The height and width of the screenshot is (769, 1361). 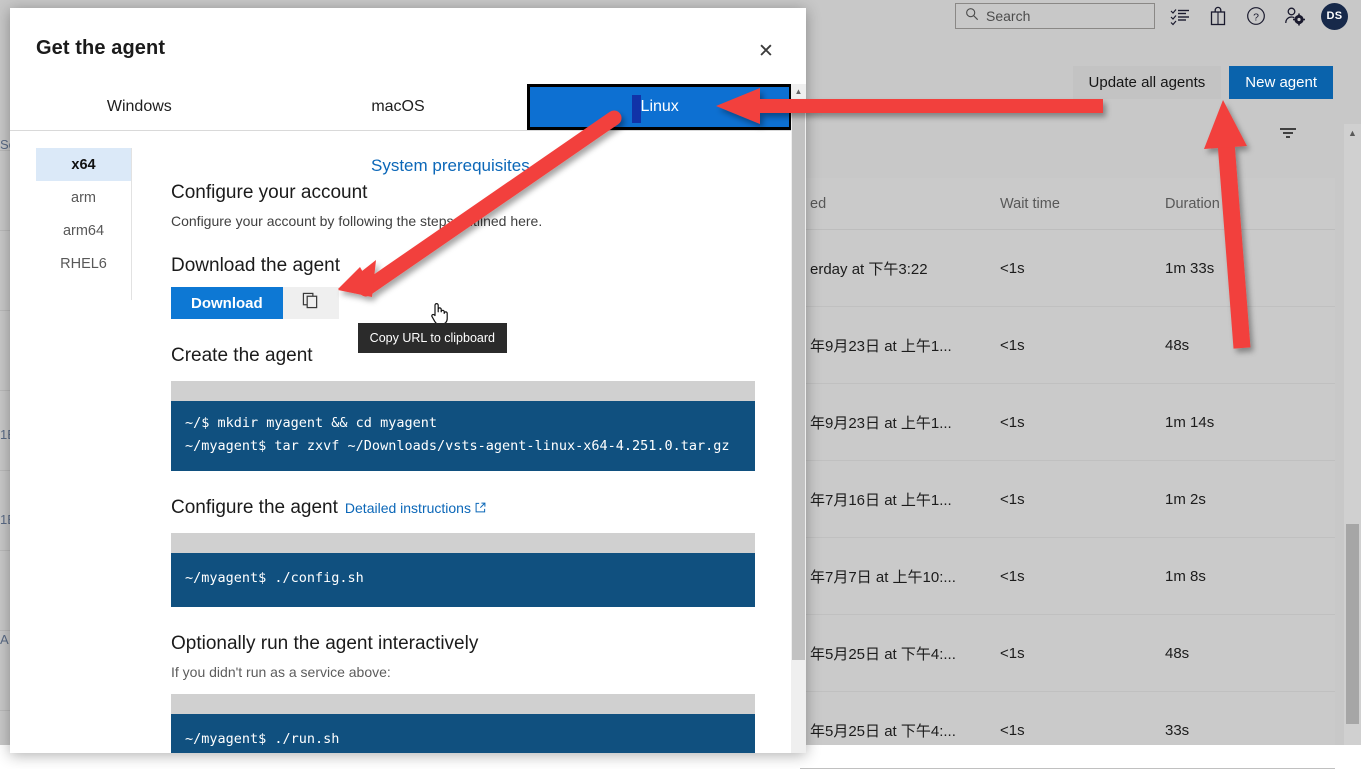 I want to click on cell-duration: 1m 14s, so click(x=1245, y=422).